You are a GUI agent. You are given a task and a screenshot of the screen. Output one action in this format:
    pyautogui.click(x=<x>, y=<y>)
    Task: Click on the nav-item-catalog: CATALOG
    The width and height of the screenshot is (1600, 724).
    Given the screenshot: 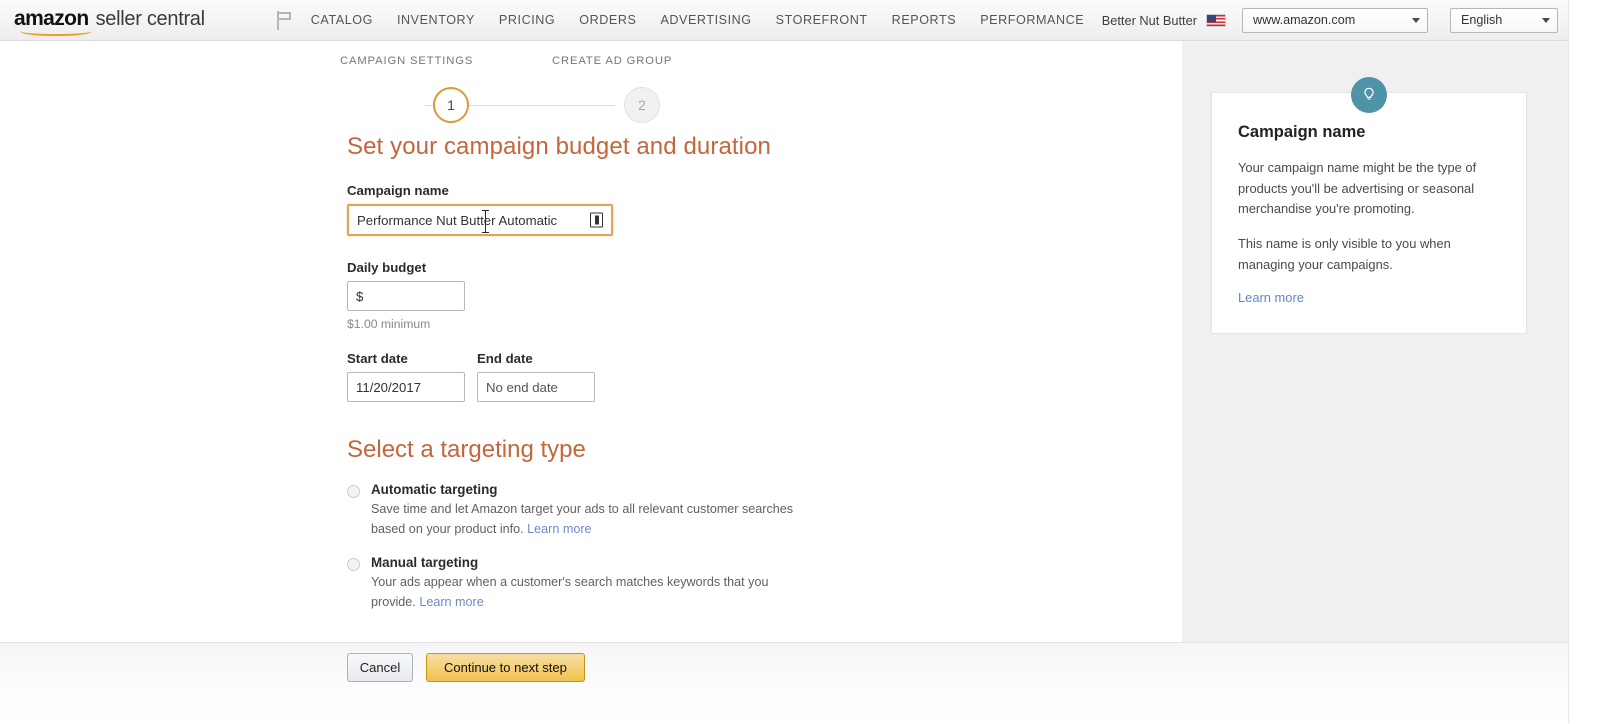 What is the action you would take?
    pyautogui.click(x=342, y=20)
    